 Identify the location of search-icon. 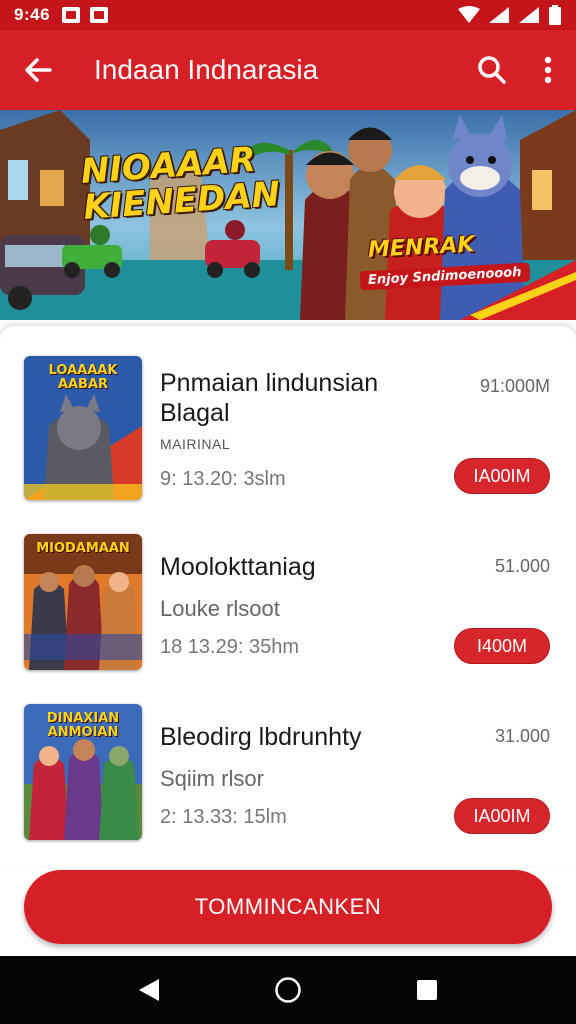
(492, 70).